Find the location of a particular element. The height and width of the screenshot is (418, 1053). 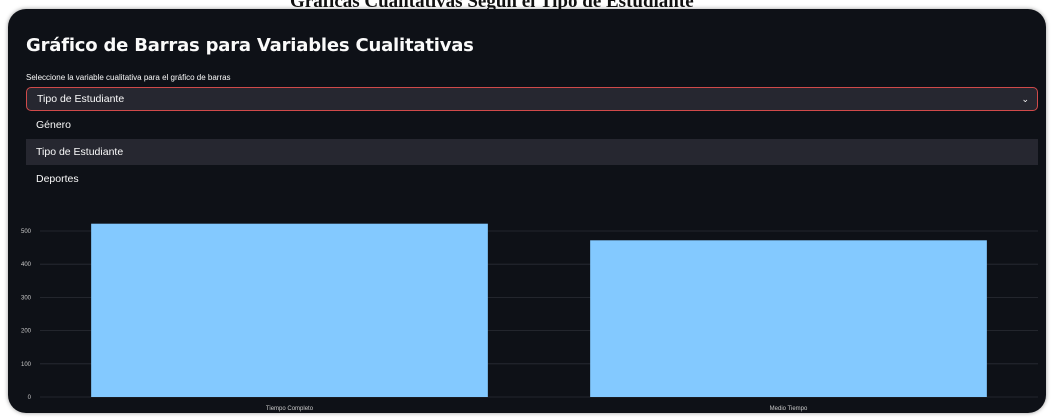

bar is located at coordinates (788, 318).